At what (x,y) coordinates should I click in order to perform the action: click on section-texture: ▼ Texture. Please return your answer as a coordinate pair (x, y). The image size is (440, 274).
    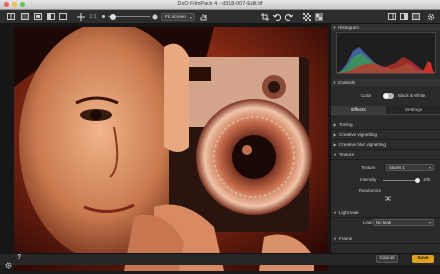
    Looking at the image, I should click on (385, 155).